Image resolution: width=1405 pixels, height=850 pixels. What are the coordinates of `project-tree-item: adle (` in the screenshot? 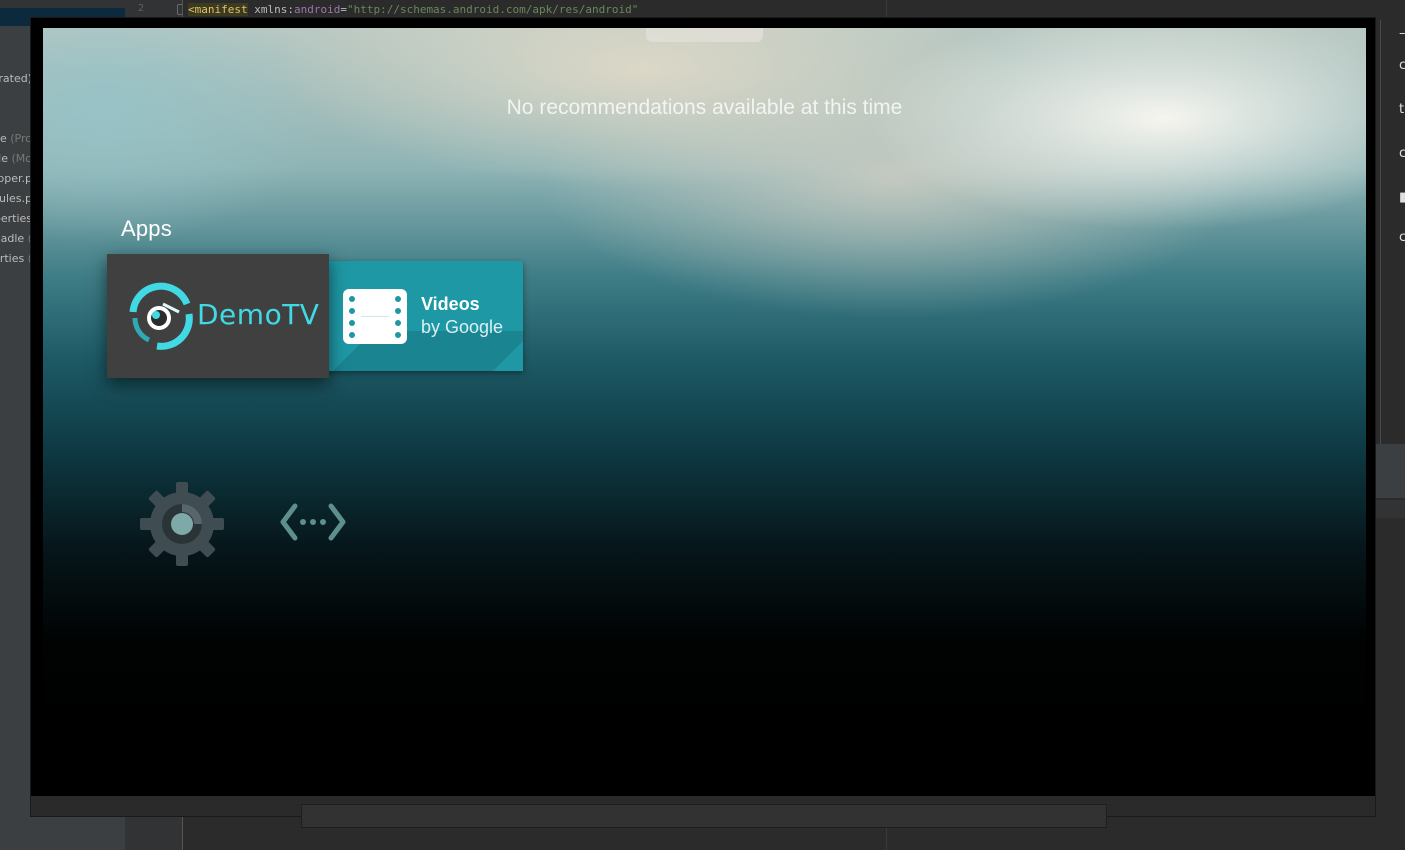 It's located at (16, 238).